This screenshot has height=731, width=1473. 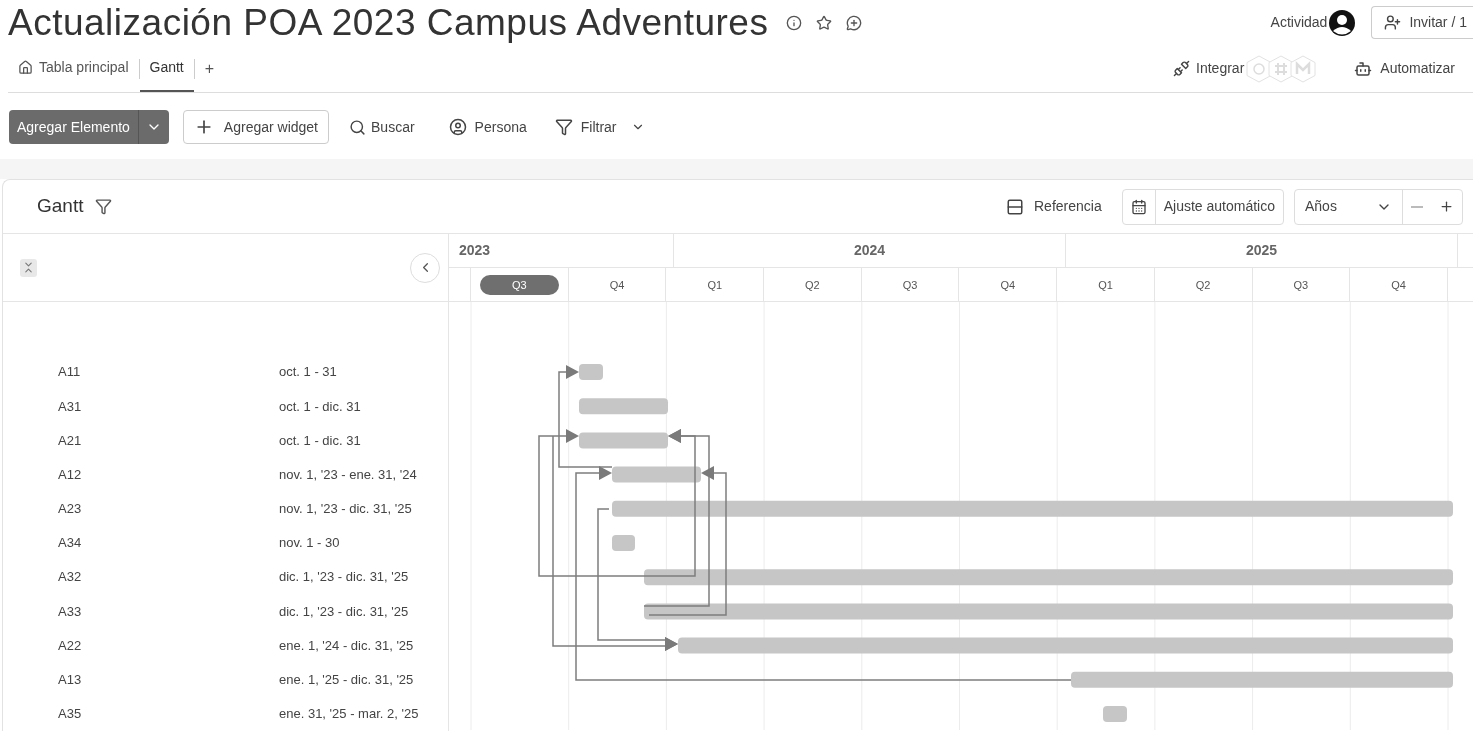 I want to click on integration-icon, so click(x=1303, y=68).